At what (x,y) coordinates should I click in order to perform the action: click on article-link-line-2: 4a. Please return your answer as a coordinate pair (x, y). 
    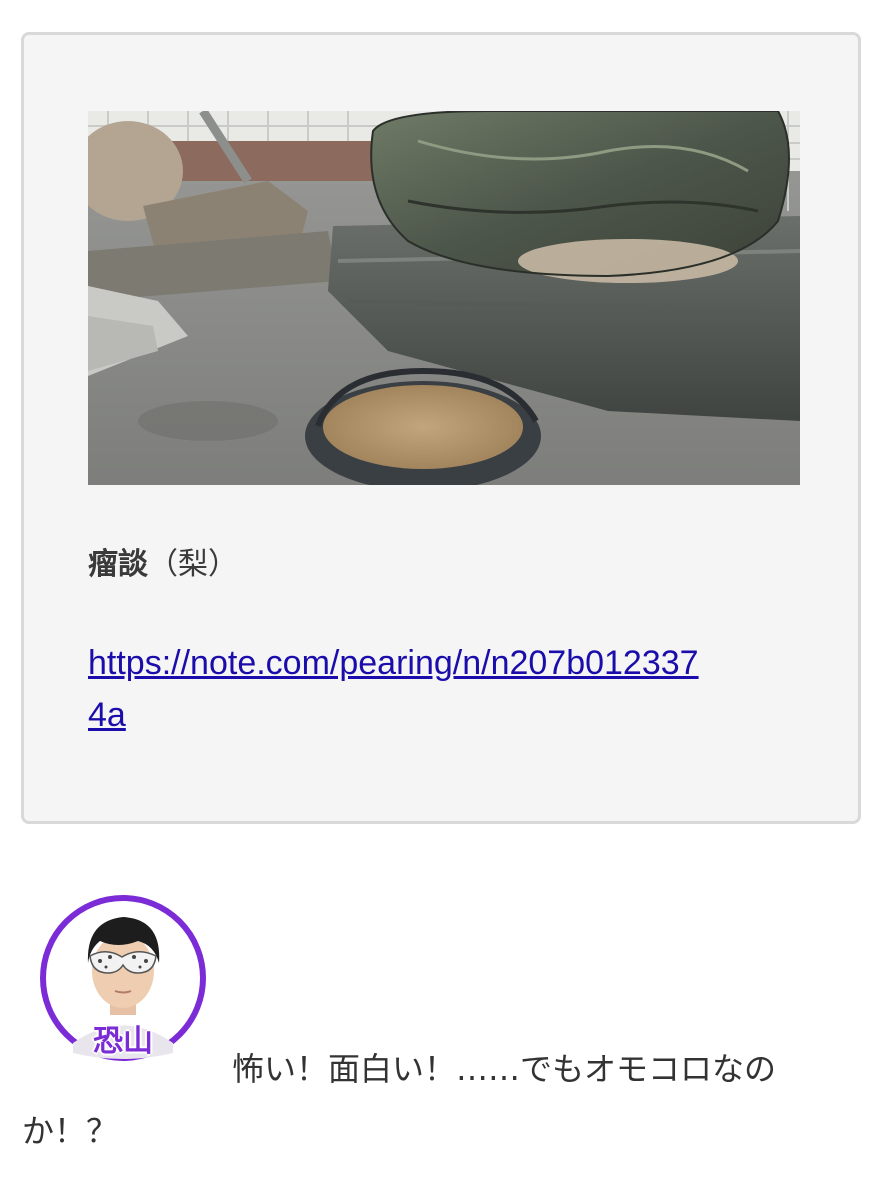
    Looking at the image, I should click on (444, 715).